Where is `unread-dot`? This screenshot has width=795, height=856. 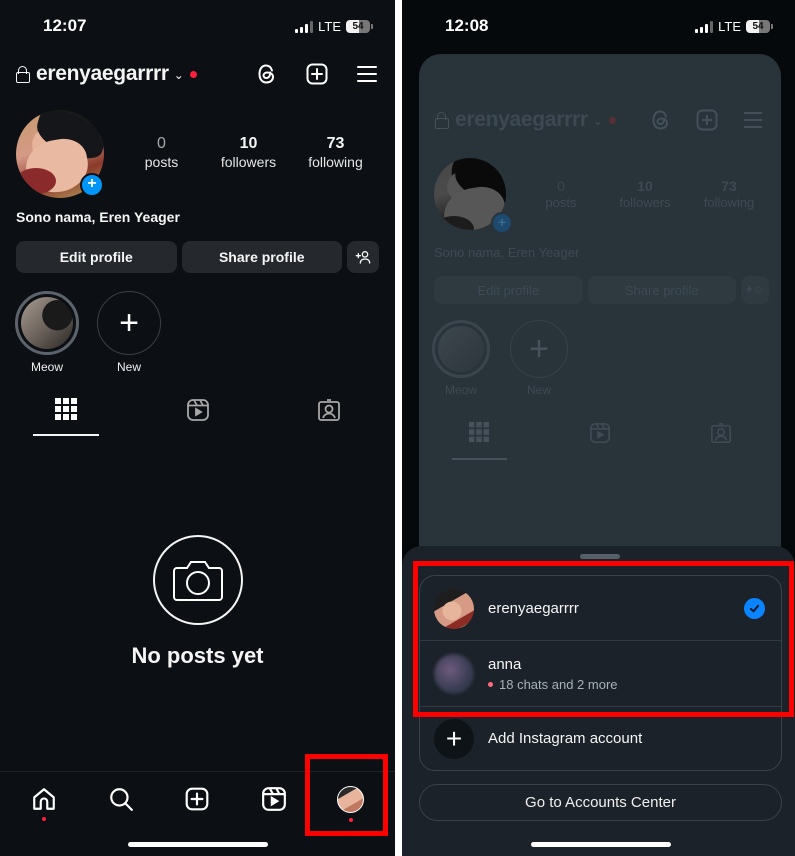
unread-dot is located at coordinates (490, 684).